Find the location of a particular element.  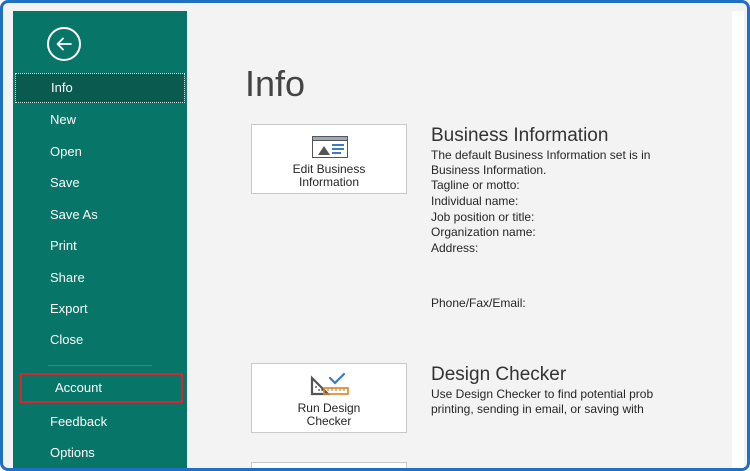

design-checker-icon is located at coordinates (329, 384).